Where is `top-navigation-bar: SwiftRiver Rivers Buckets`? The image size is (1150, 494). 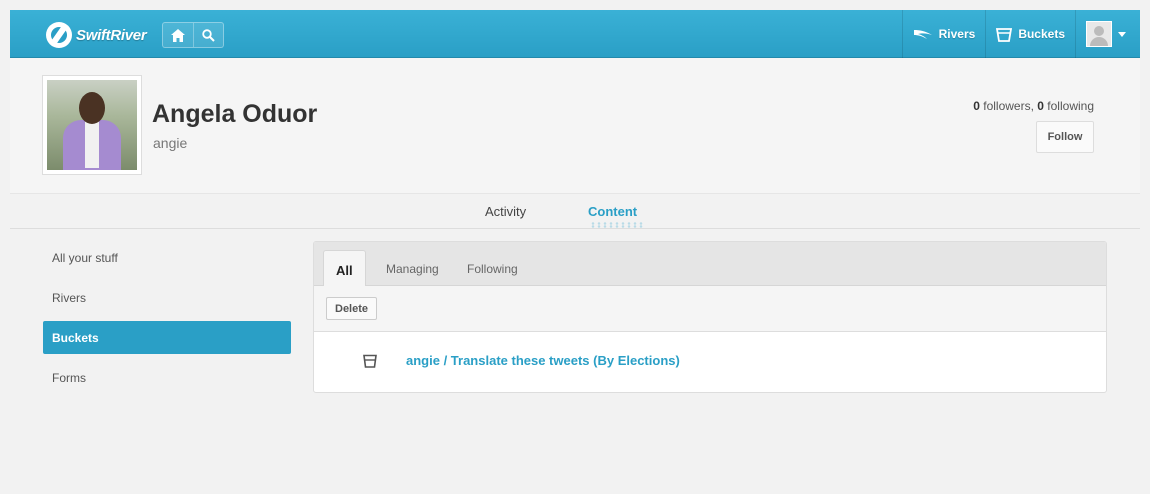 top-navigation-bar: SwiftRiver Rivers Buckets is located at coordinates (575, 34).